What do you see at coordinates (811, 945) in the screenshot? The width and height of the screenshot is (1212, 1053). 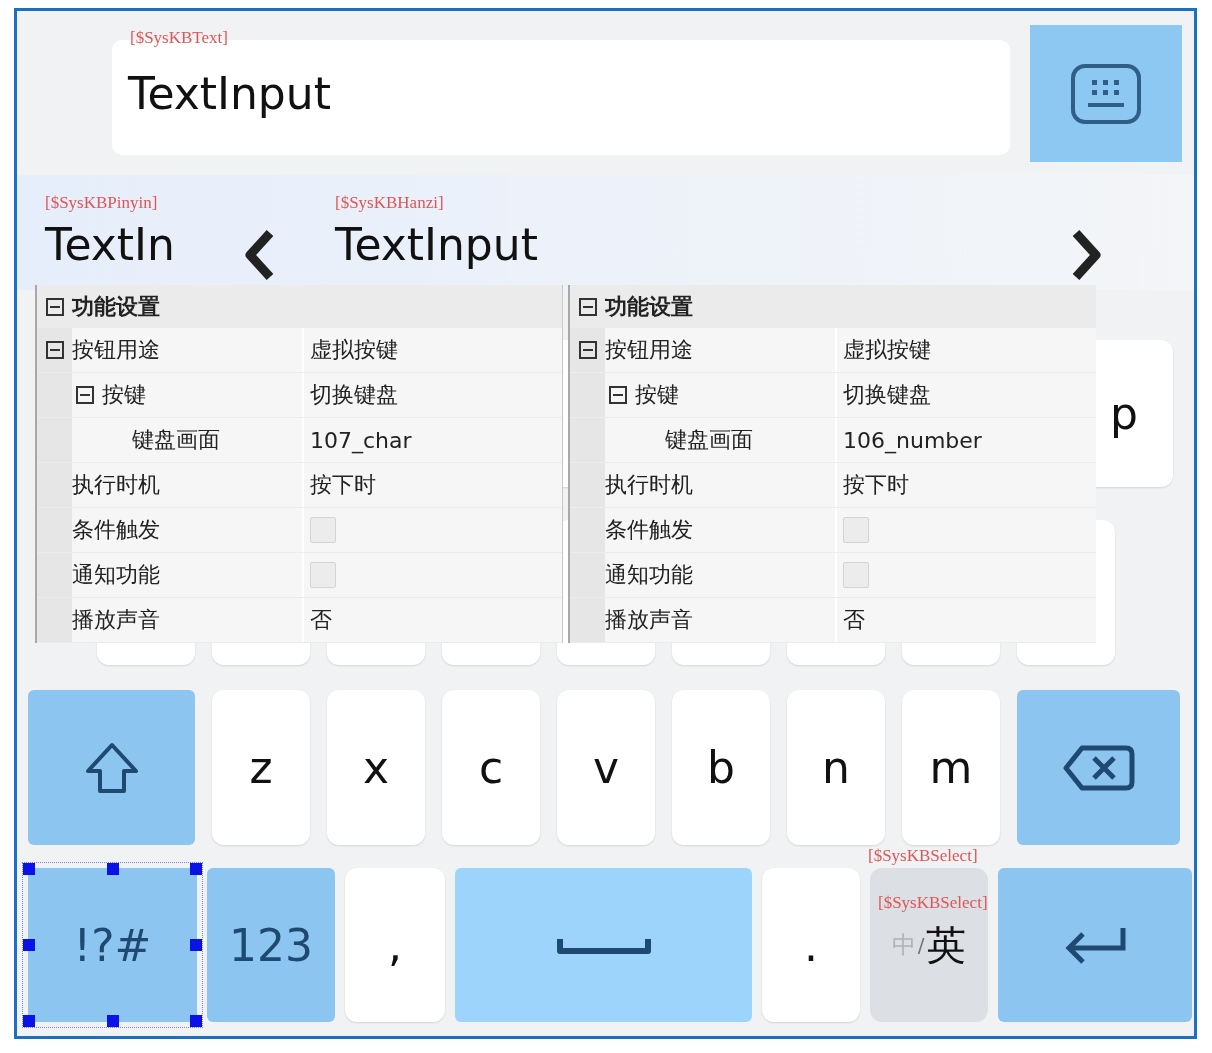 I see `keyboard-key: .` at bounding box center [811, 945].